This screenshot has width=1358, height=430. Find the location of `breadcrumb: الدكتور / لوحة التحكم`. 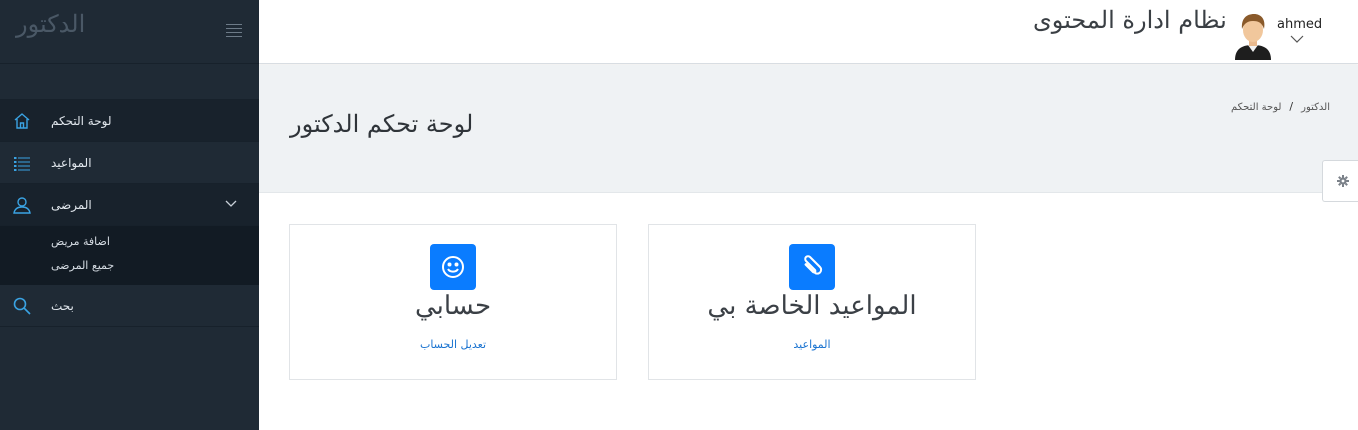

breadcrumb: الدكتور / لوحة التحكم is located at coordinates (1280, 106).